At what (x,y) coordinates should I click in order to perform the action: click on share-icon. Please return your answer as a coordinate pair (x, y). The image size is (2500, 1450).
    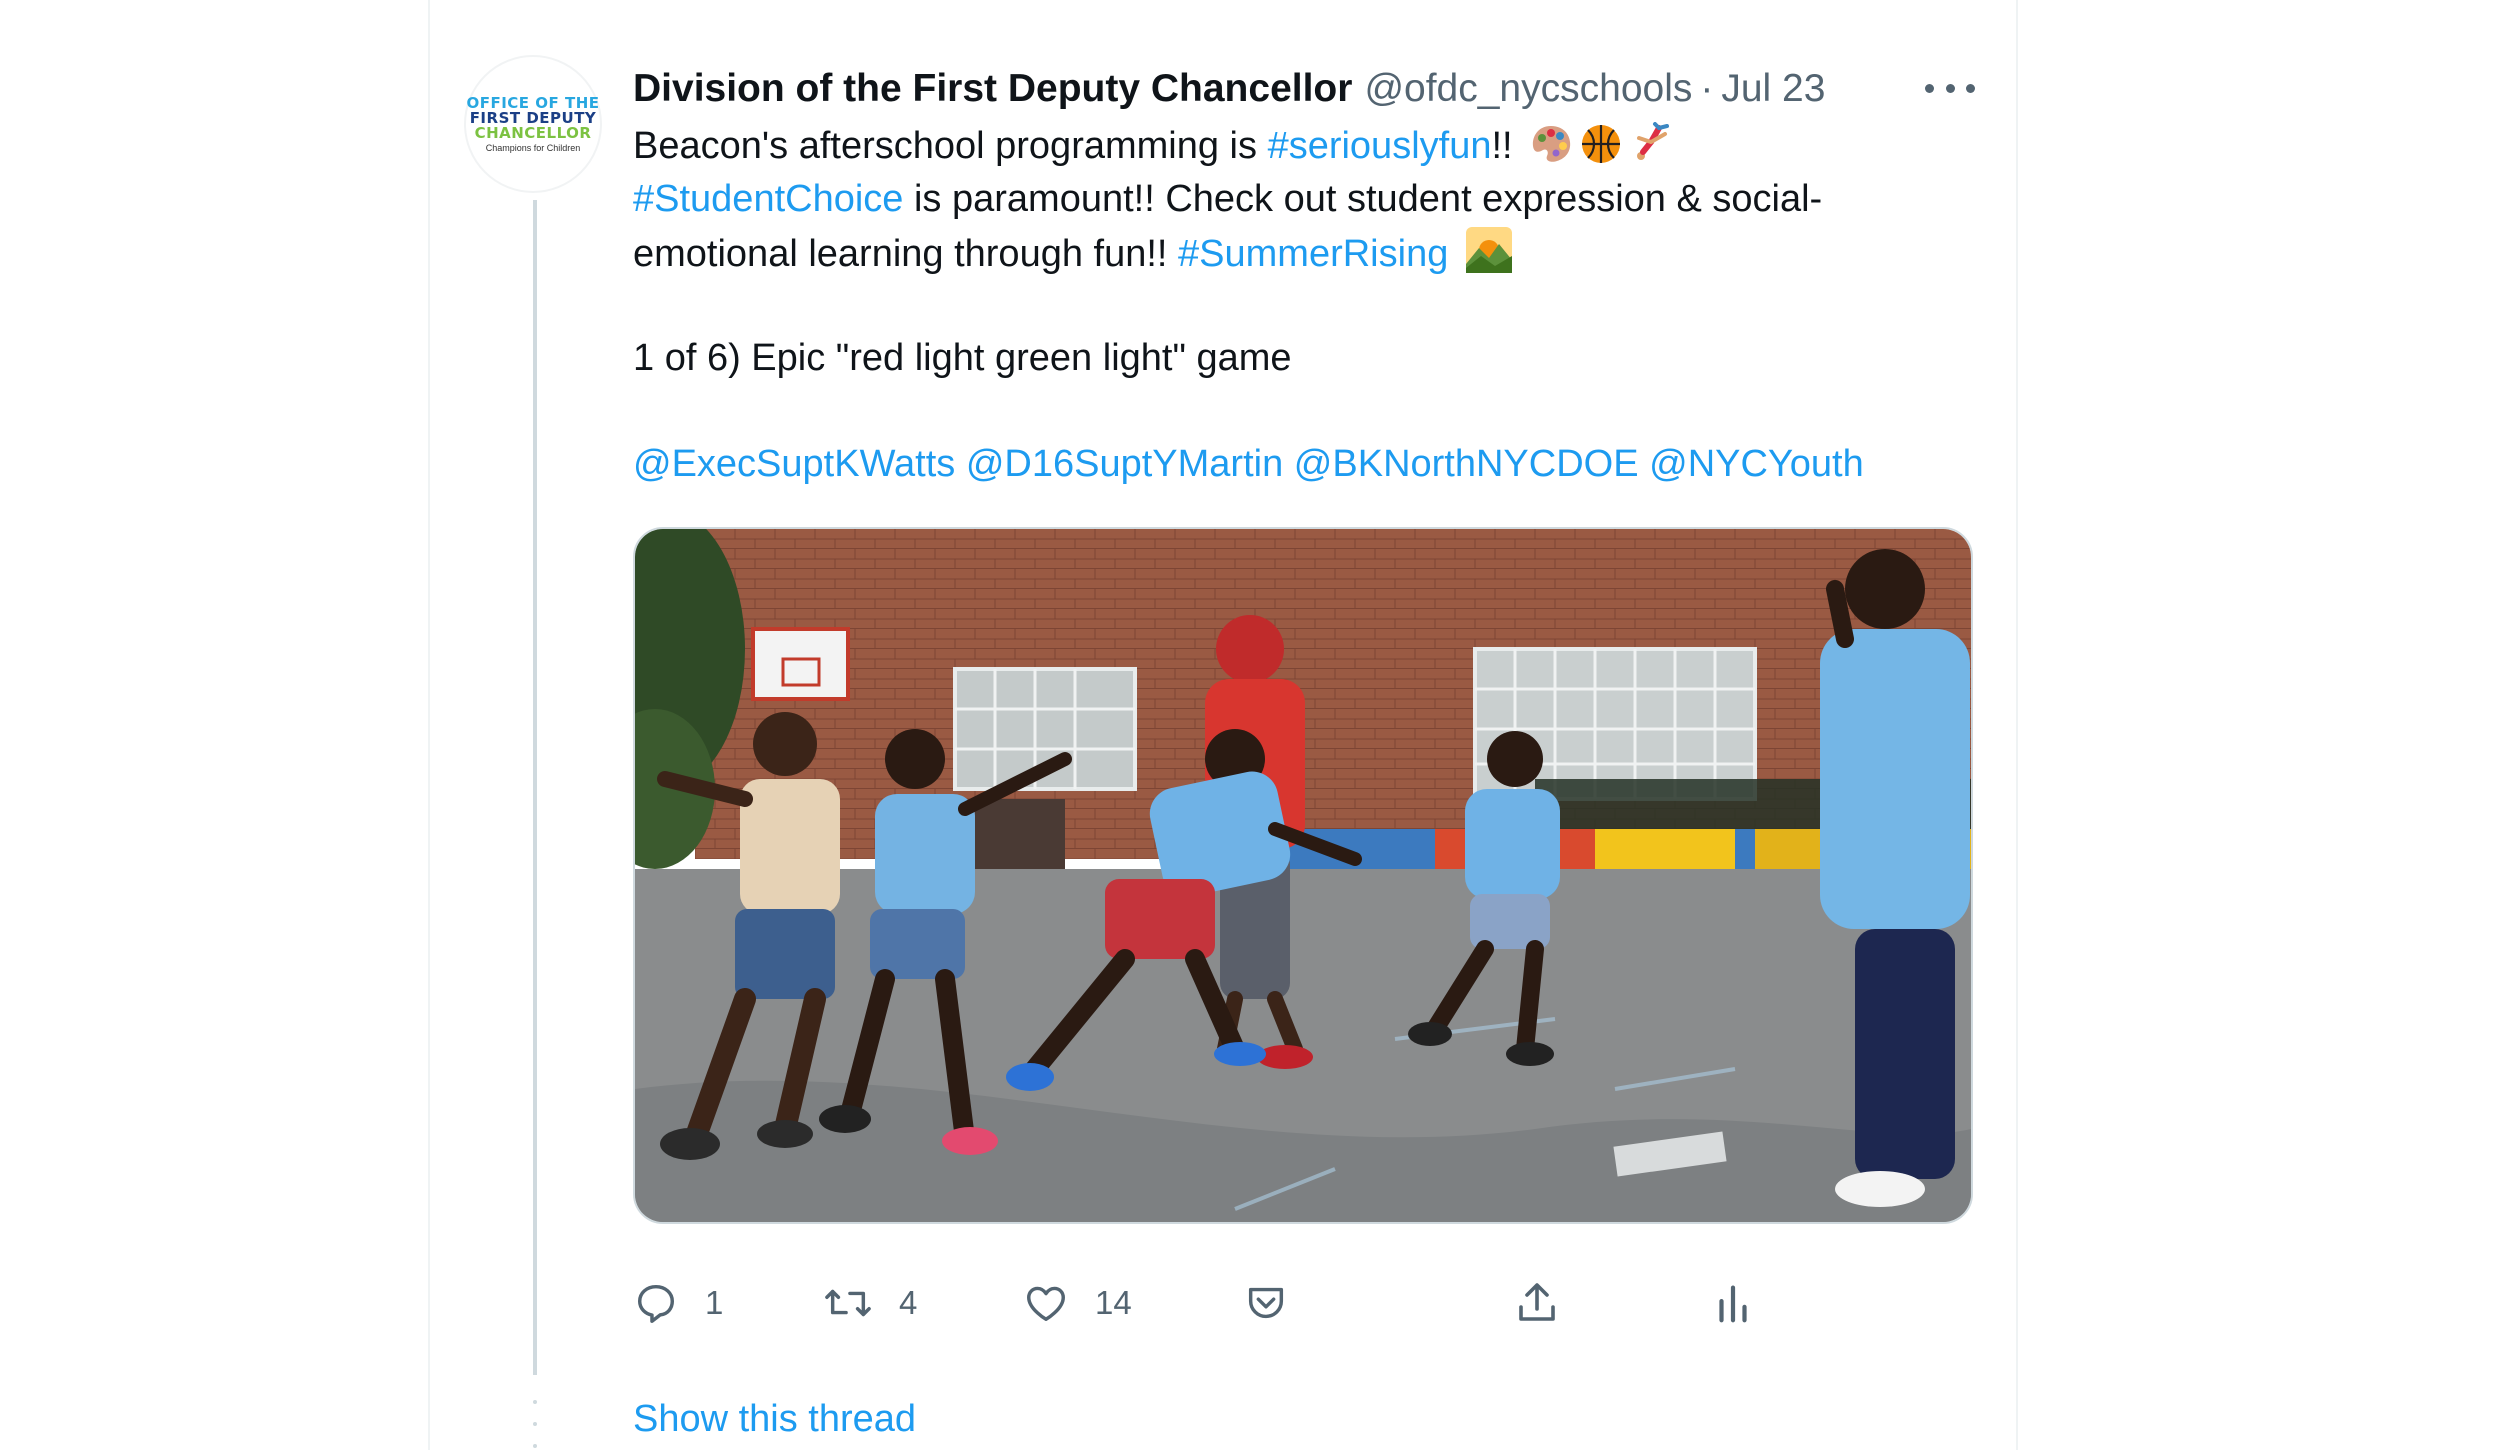
    Looking at the image, I should click on (1537, 1303).